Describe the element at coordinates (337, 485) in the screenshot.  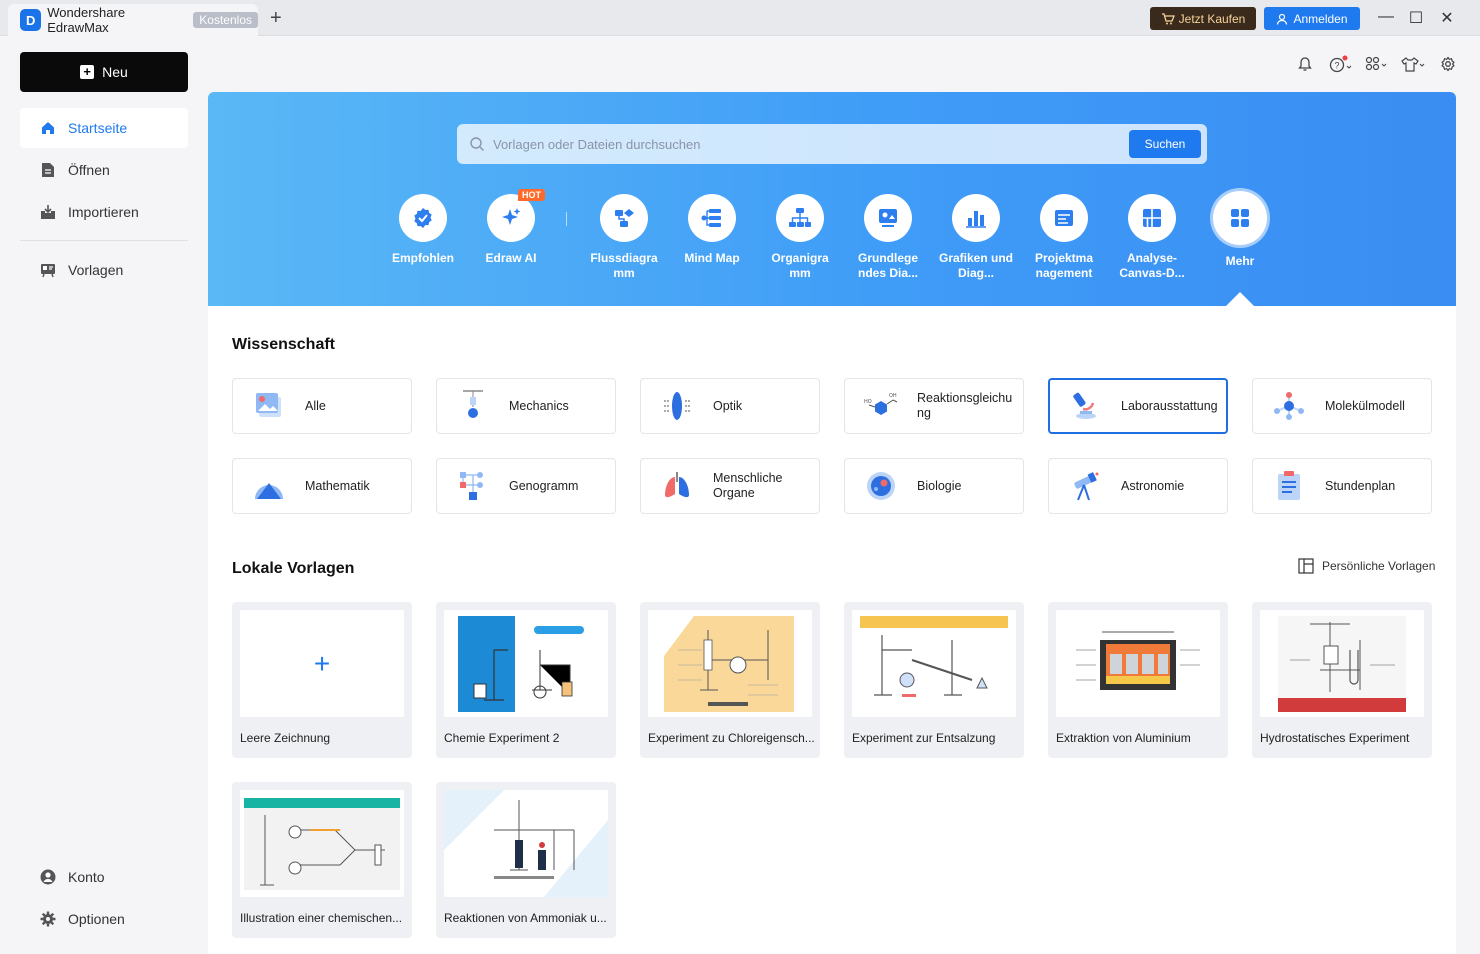
I see `science-card-label: Mathematik` at that location.